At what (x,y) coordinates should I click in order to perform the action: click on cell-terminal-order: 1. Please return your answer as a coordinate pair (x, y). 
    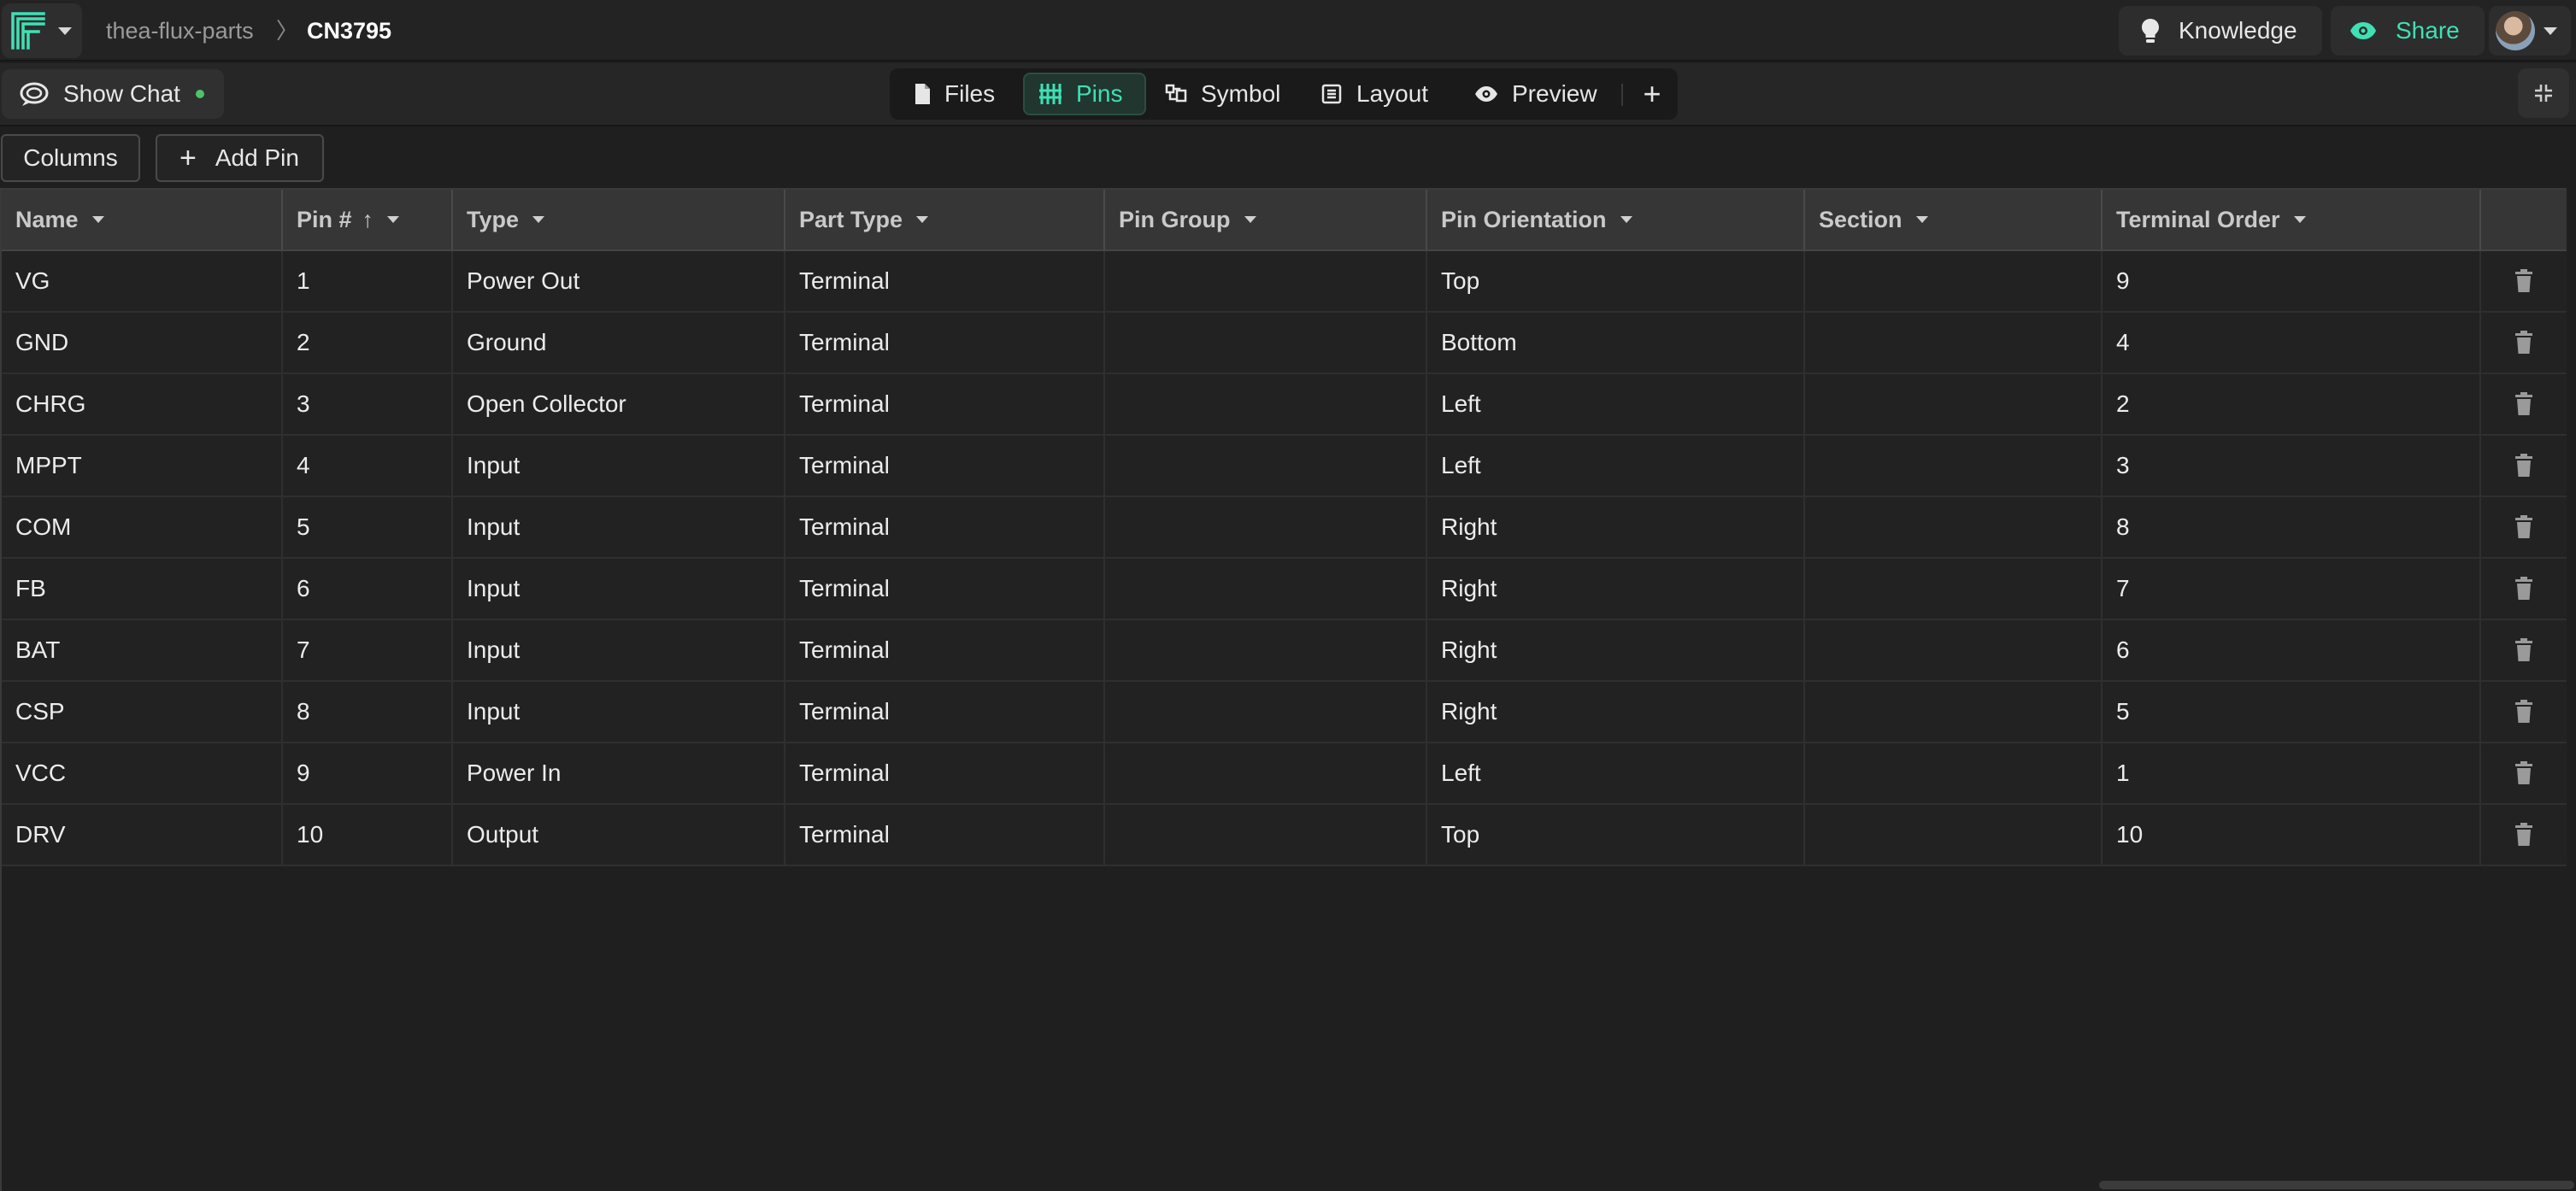
    Looking at the image, I should click on (2292, 773).